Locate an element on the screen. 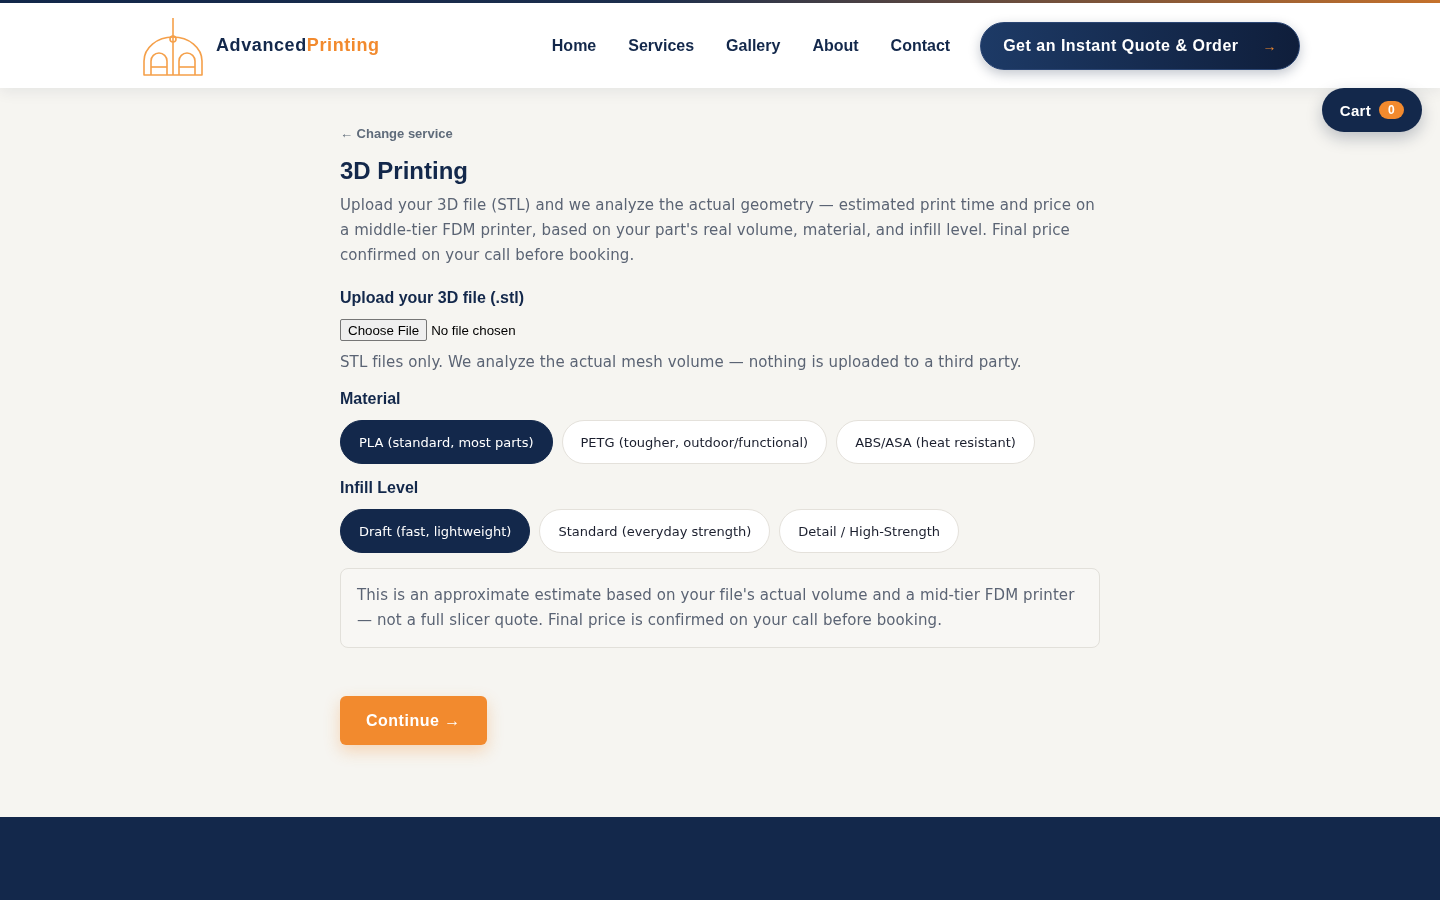 This screenshot has width=1440, height=900. file-status-text: No file chosen is located at coordinates (473, 330).